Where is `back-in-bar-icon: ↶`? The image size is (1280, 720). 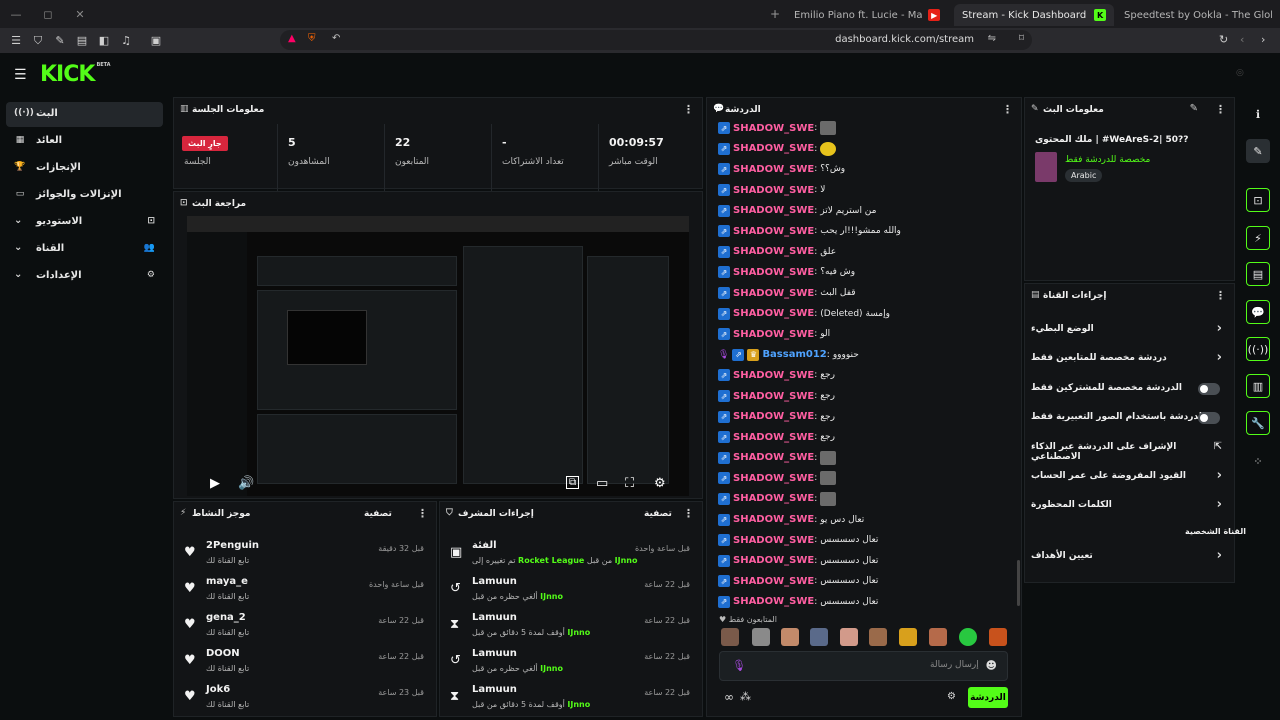
back-in-bar-icon: ↶ is located at coordinates (336, 38).